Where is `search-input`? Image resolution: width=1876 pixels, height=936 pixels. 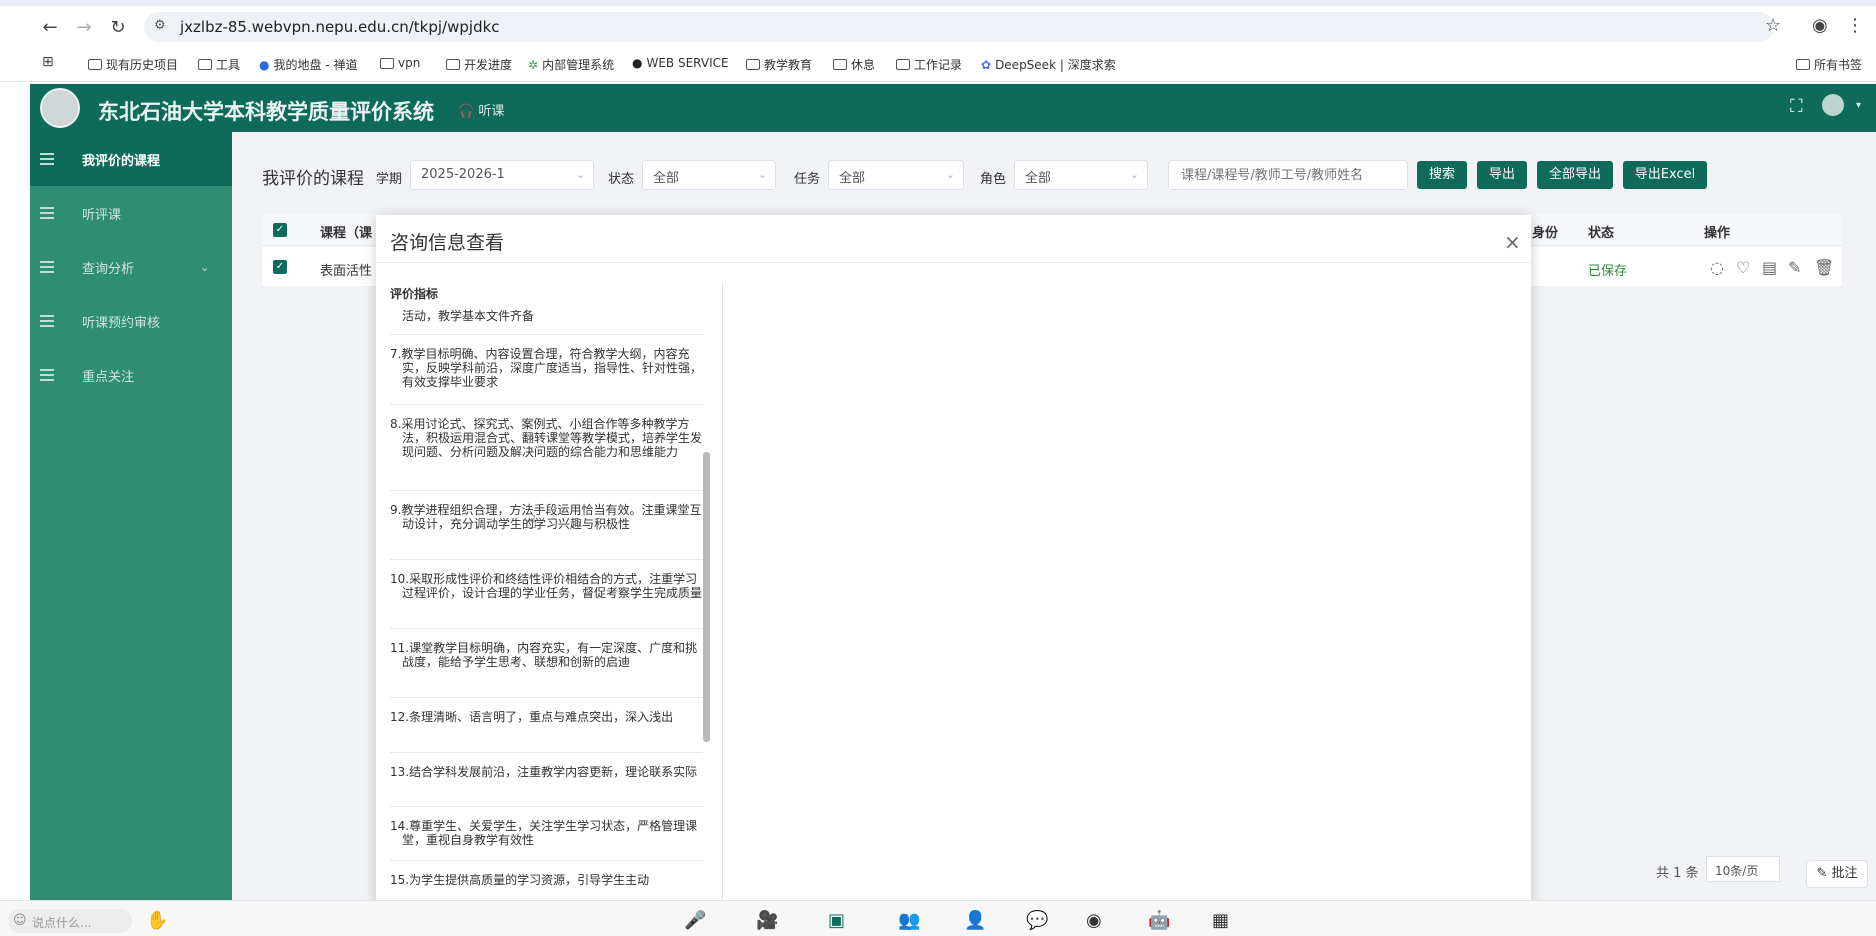
search-input is located at coordinates (1288, 175).